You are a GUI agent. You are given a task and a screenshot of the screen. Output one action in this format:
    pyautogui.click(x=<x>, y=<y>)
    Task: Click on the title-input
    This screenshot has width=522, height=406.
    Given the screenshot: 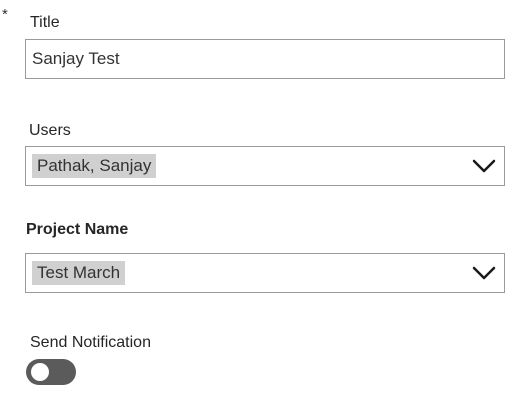 What is the action you would take?
    pyautogui.click(x=265, y=59)
    